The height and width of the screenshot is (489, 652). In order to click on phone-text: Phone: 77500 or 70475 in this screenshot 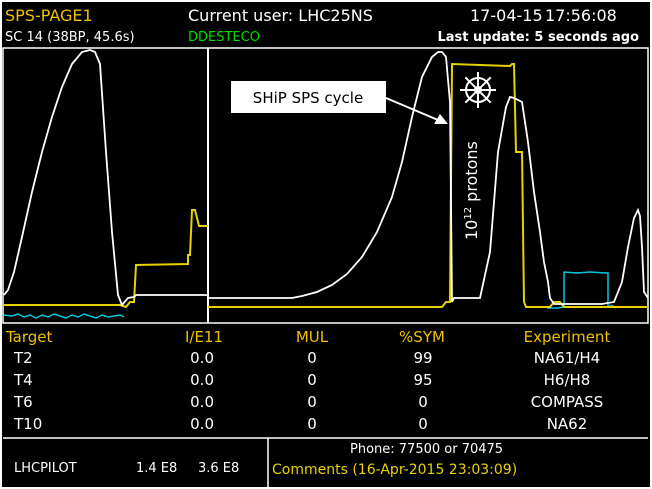, I will do `click(426, 449)`.